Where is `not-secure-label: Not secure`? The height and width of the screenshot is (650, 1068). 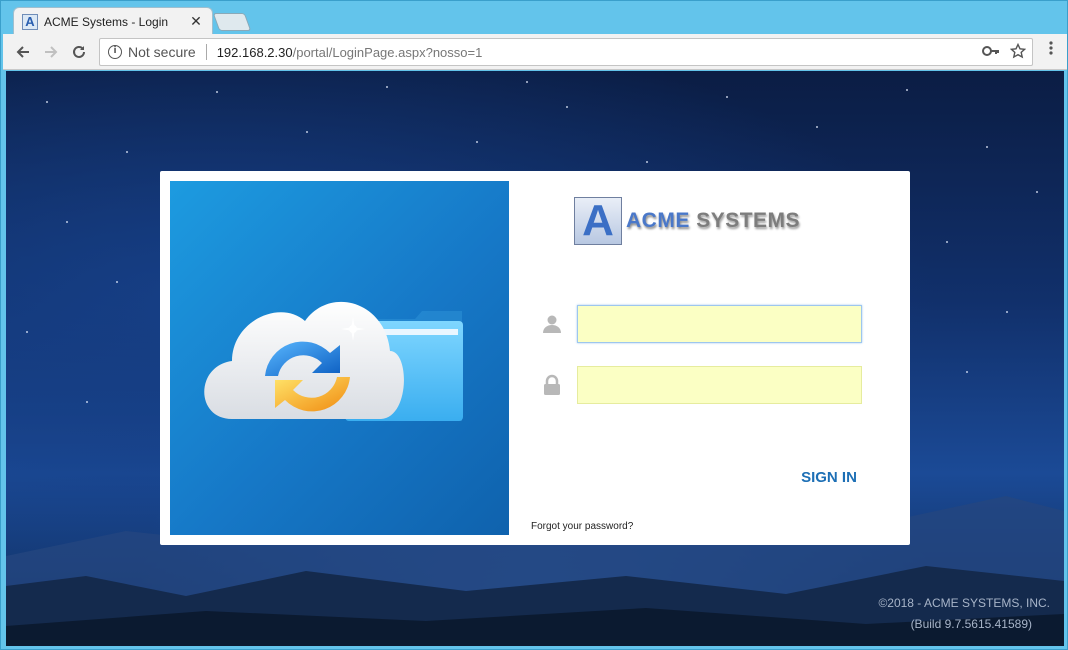
not-secure-label: Not secure is located at coordinates (162, 52).